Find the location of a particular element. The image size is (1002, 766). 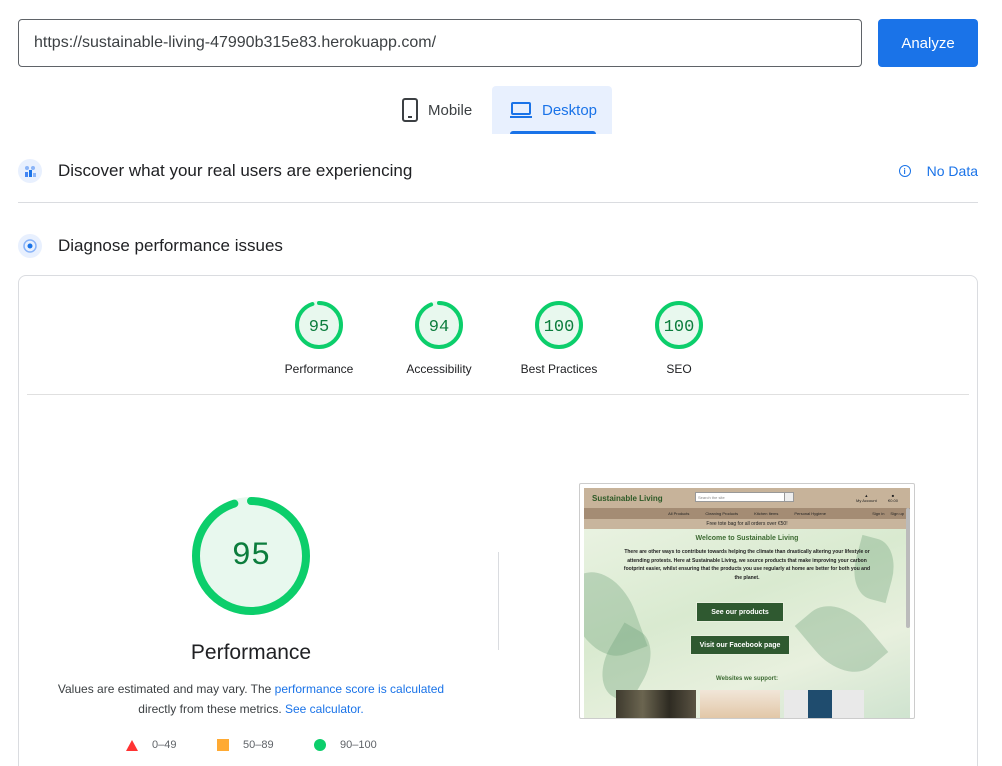

leaf-decoration is located at coordinates (841, 639).